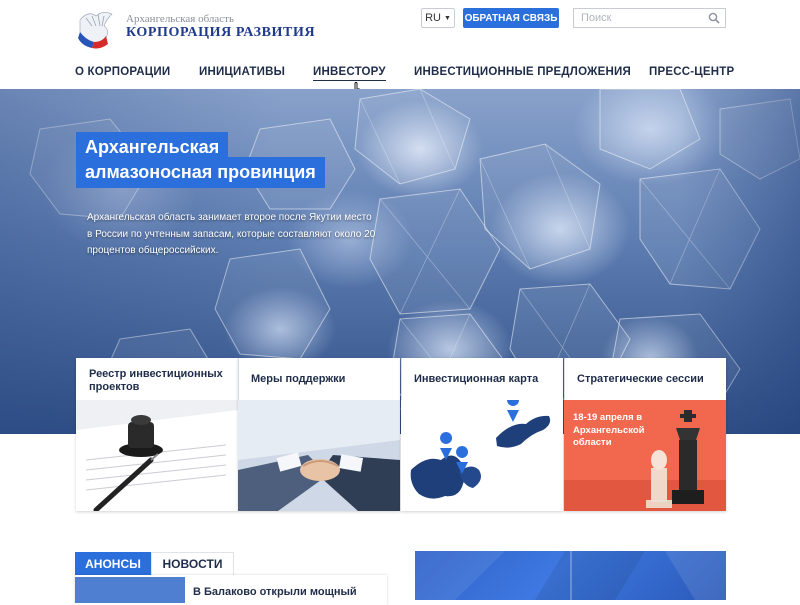 This screenshot has height=605, width=800. What do you see at coordinates (482, 455) in the screenshot?
I see `region-map-image` at bounding box center [482, 455].